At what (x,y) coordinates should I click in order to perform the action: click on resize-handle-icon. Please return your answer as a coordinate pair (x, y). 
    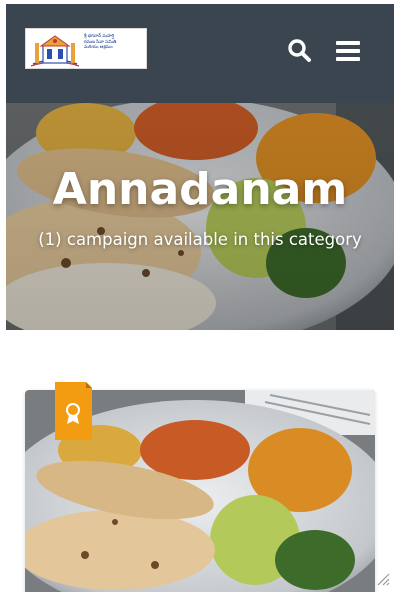
    Looking at the image, I should click on (382, 578).